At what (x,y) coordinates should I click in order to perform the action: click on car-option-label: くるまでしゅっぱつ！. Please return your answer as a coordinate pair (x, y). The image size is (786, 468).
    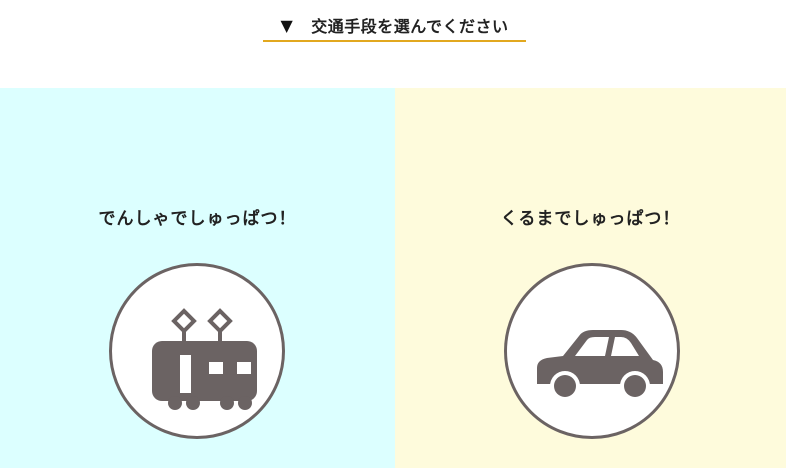
    Looking at the image, I should click on (590, 219).